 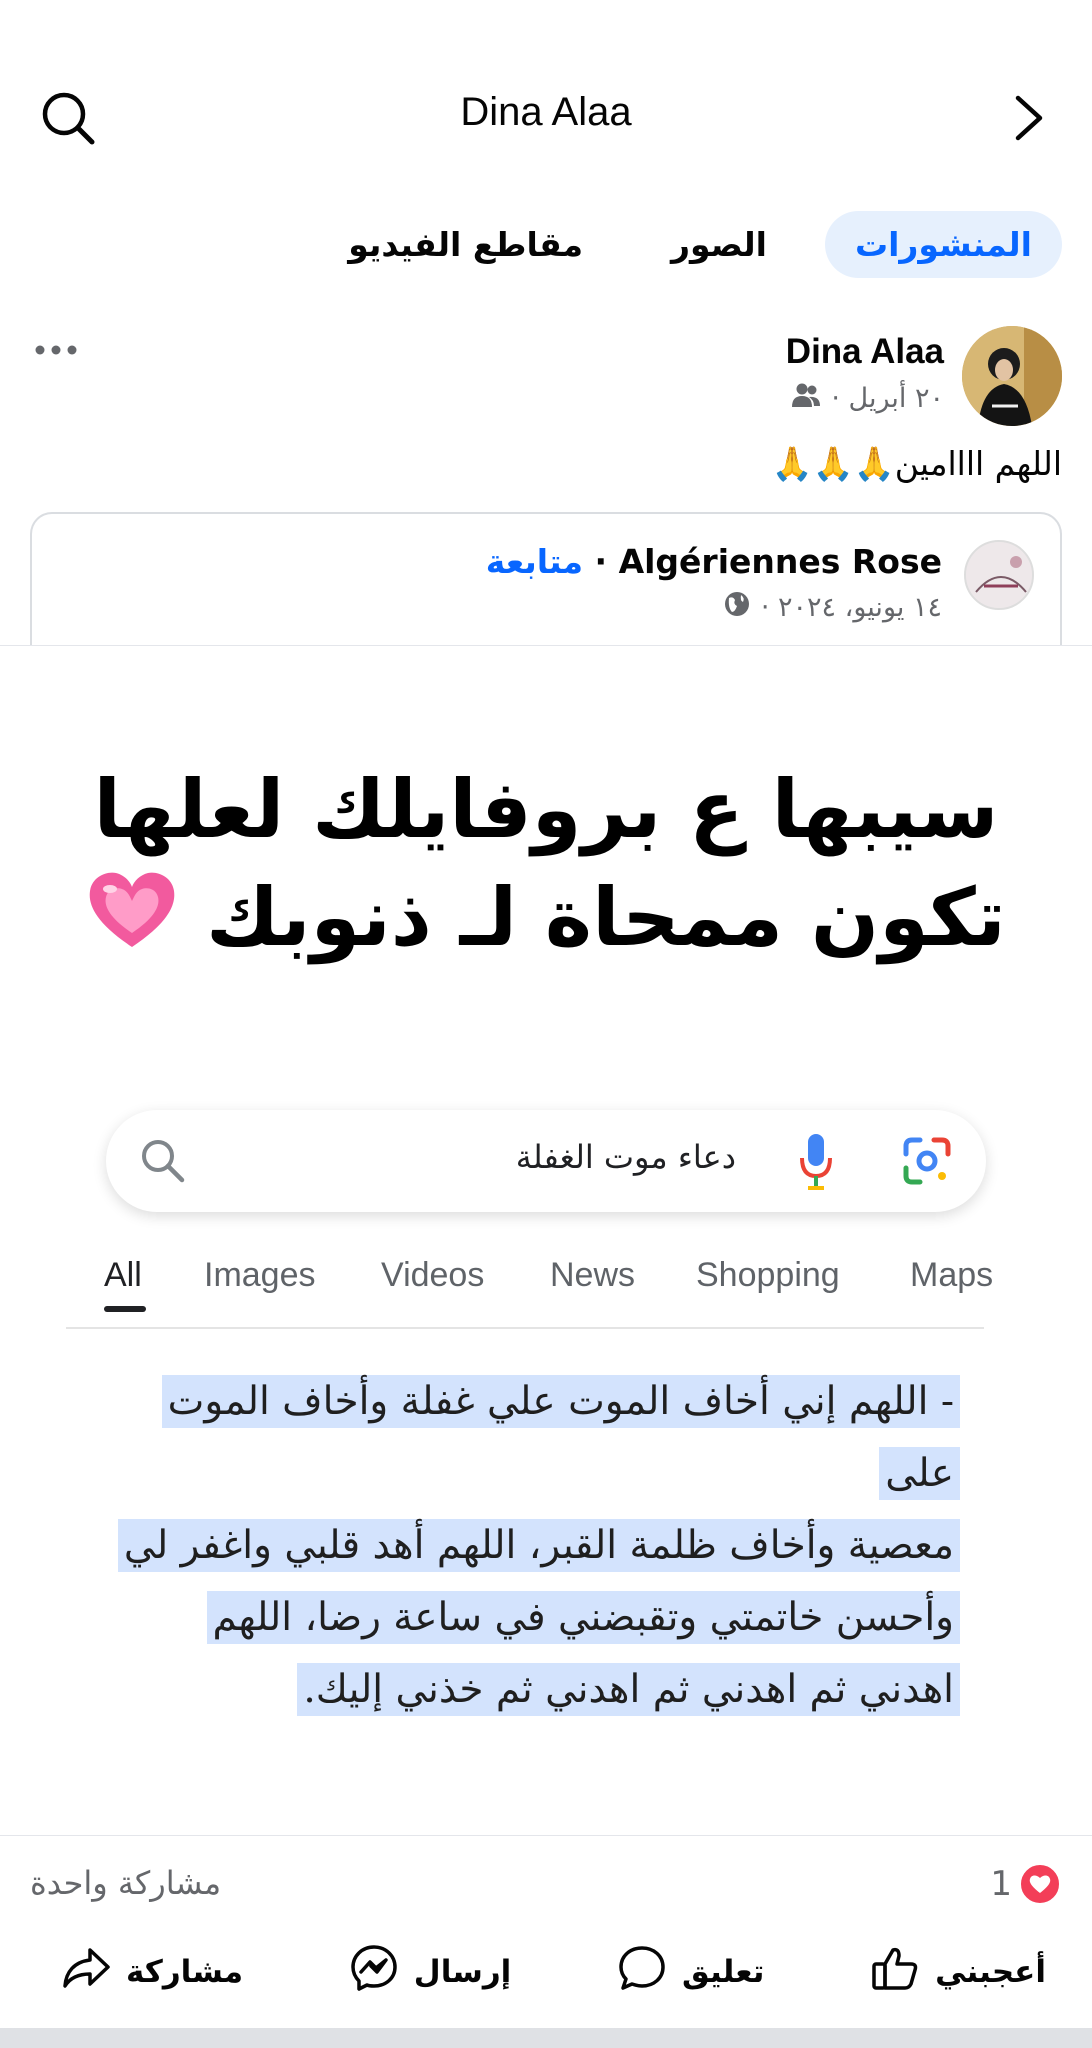 I want to click on divider, so click(x=546, y=1835).